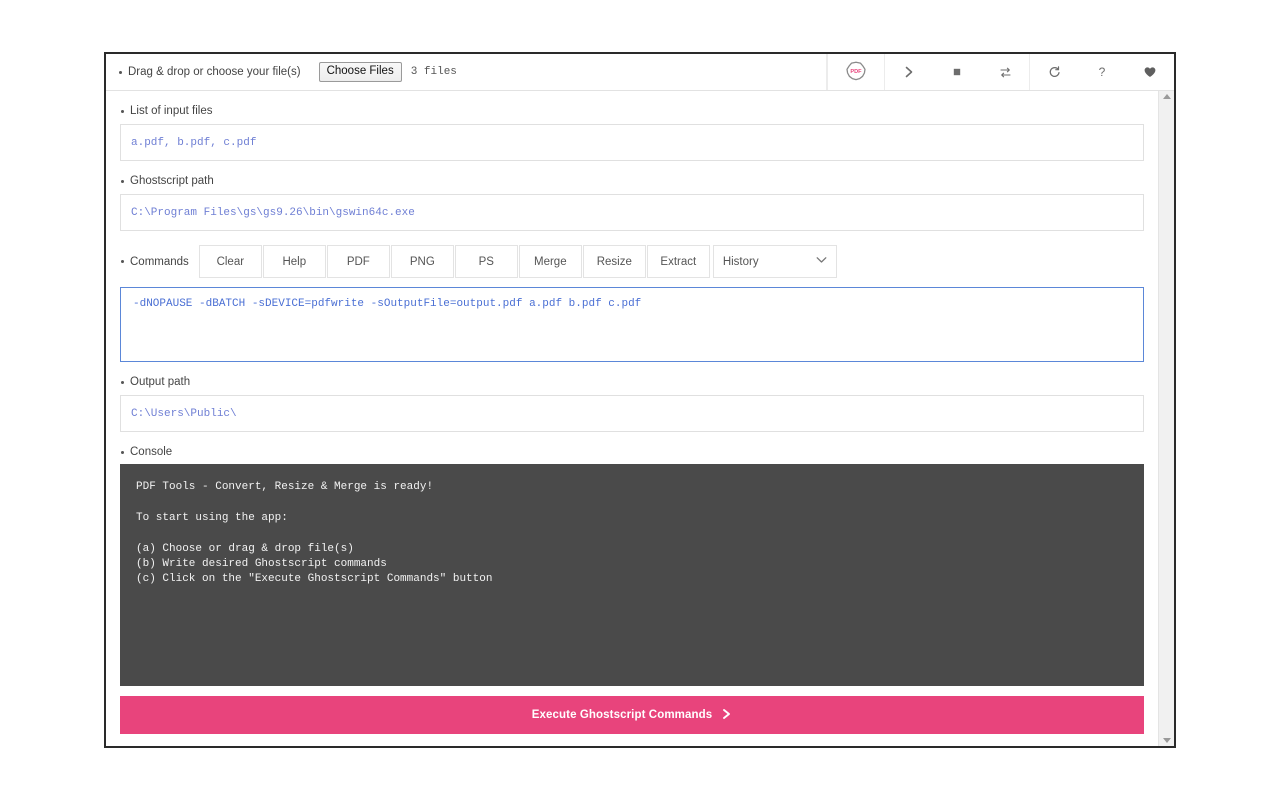 This screenshot has height=800, width=1280. I want to click on command-button-pdf: PDF, so click(358, 261).